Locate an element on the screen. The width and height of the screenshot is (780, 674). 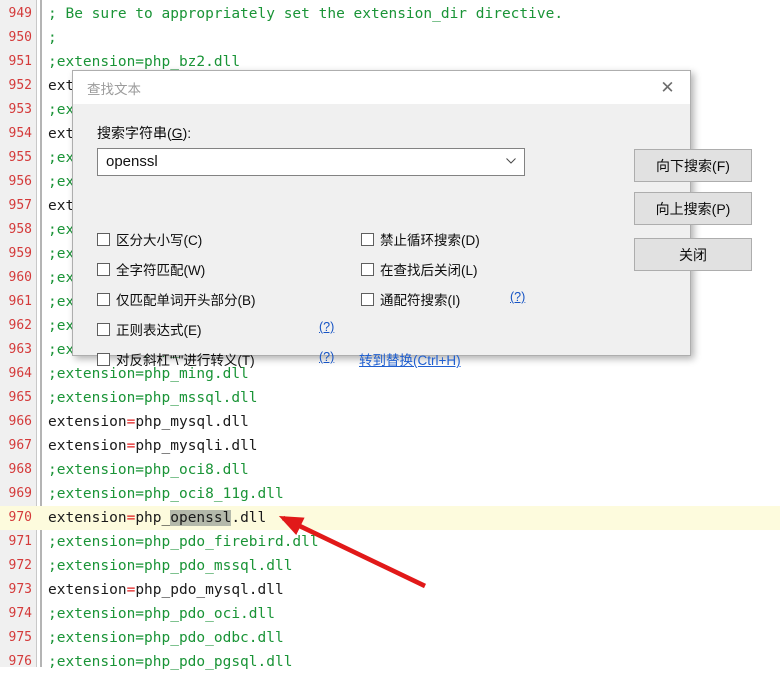
checkbox-word-start-only: 仅匹配单词开头部分(B) is located at coordinates (176, 299).